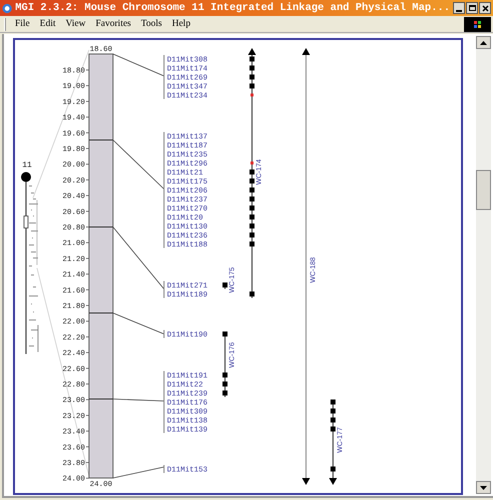 Image resolution: width=493 pixels, height=500 pixels. I want to click on scroll-down-button, so click(483, 487).